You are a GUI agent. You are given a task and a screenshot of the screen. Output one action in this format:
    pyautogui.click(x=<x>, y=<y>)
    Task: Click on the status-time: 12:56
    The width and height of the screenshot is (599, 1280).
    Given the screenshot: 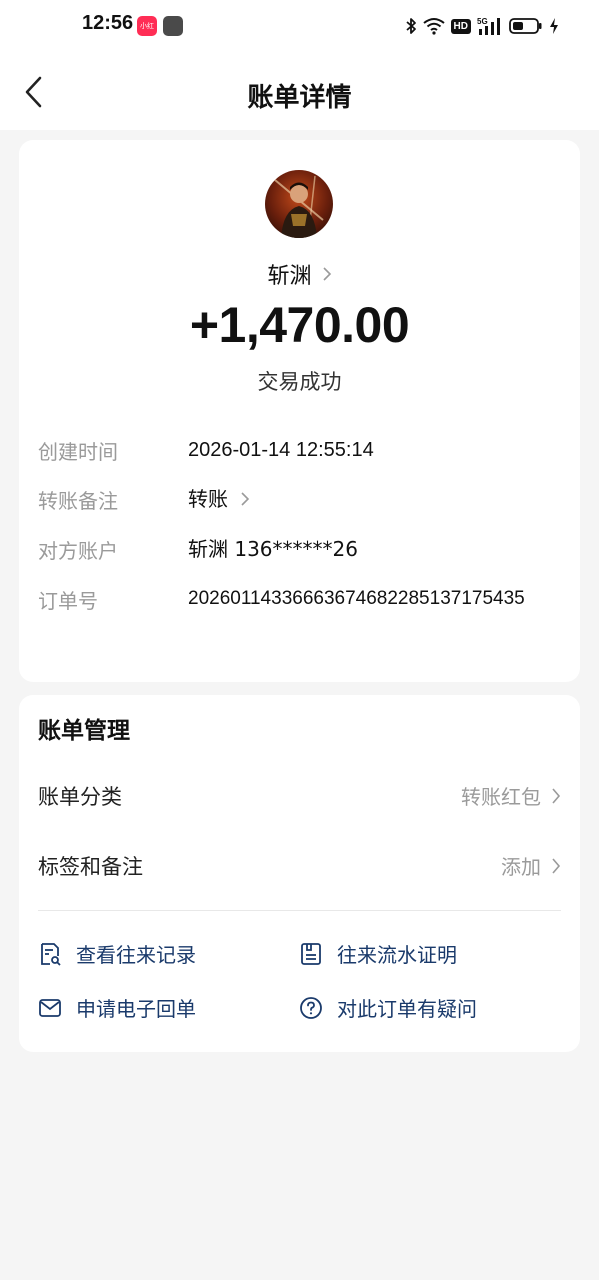 What is the action you would take?
    pyautogui.click(x=108, y=23)
    